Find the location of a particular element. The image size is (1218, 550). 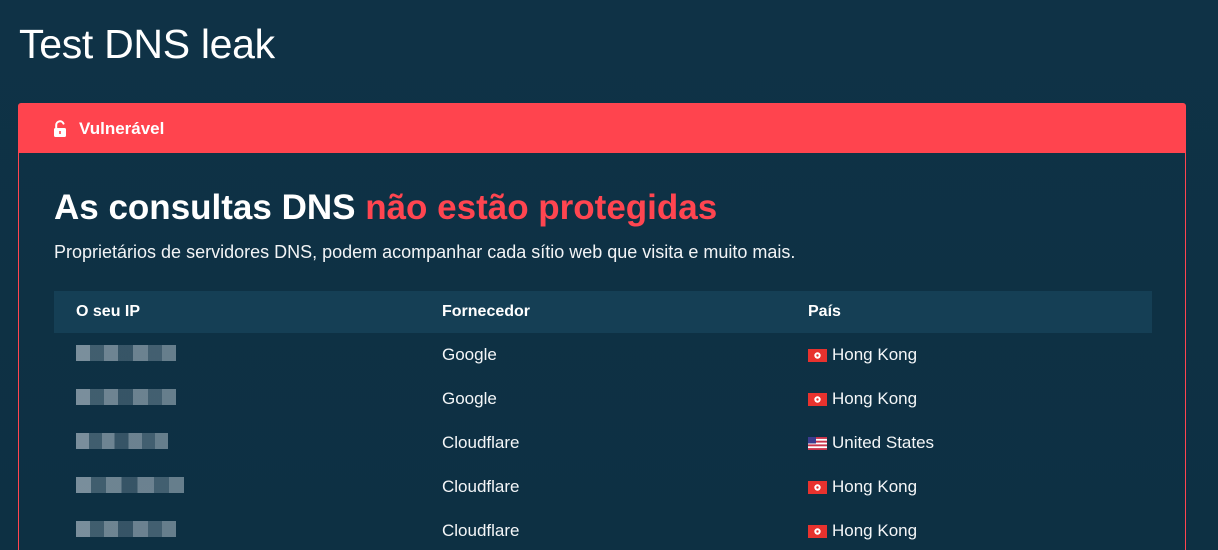

header-ip: O seu IP is located at coordinates (108, 311).